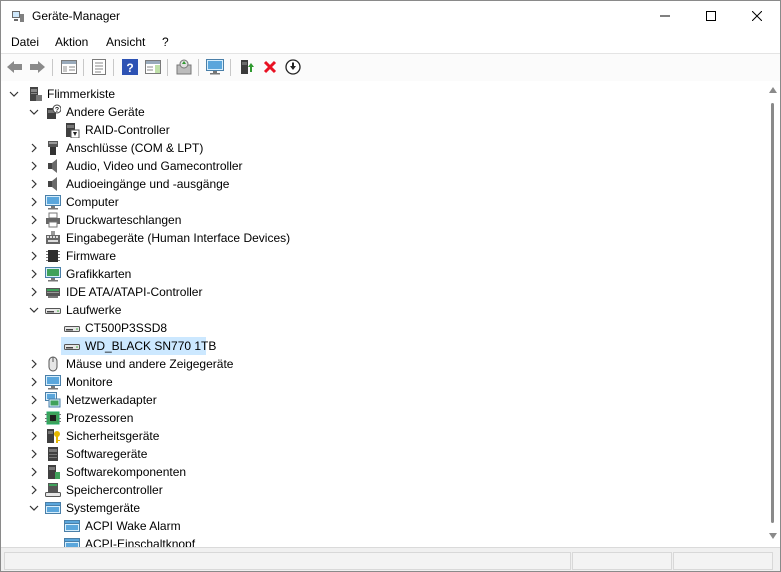 This screenshot has height=572, width=781. Describe the element at coordinates (153, 67) in the screenshot. I see `action-pane-button` at that location.